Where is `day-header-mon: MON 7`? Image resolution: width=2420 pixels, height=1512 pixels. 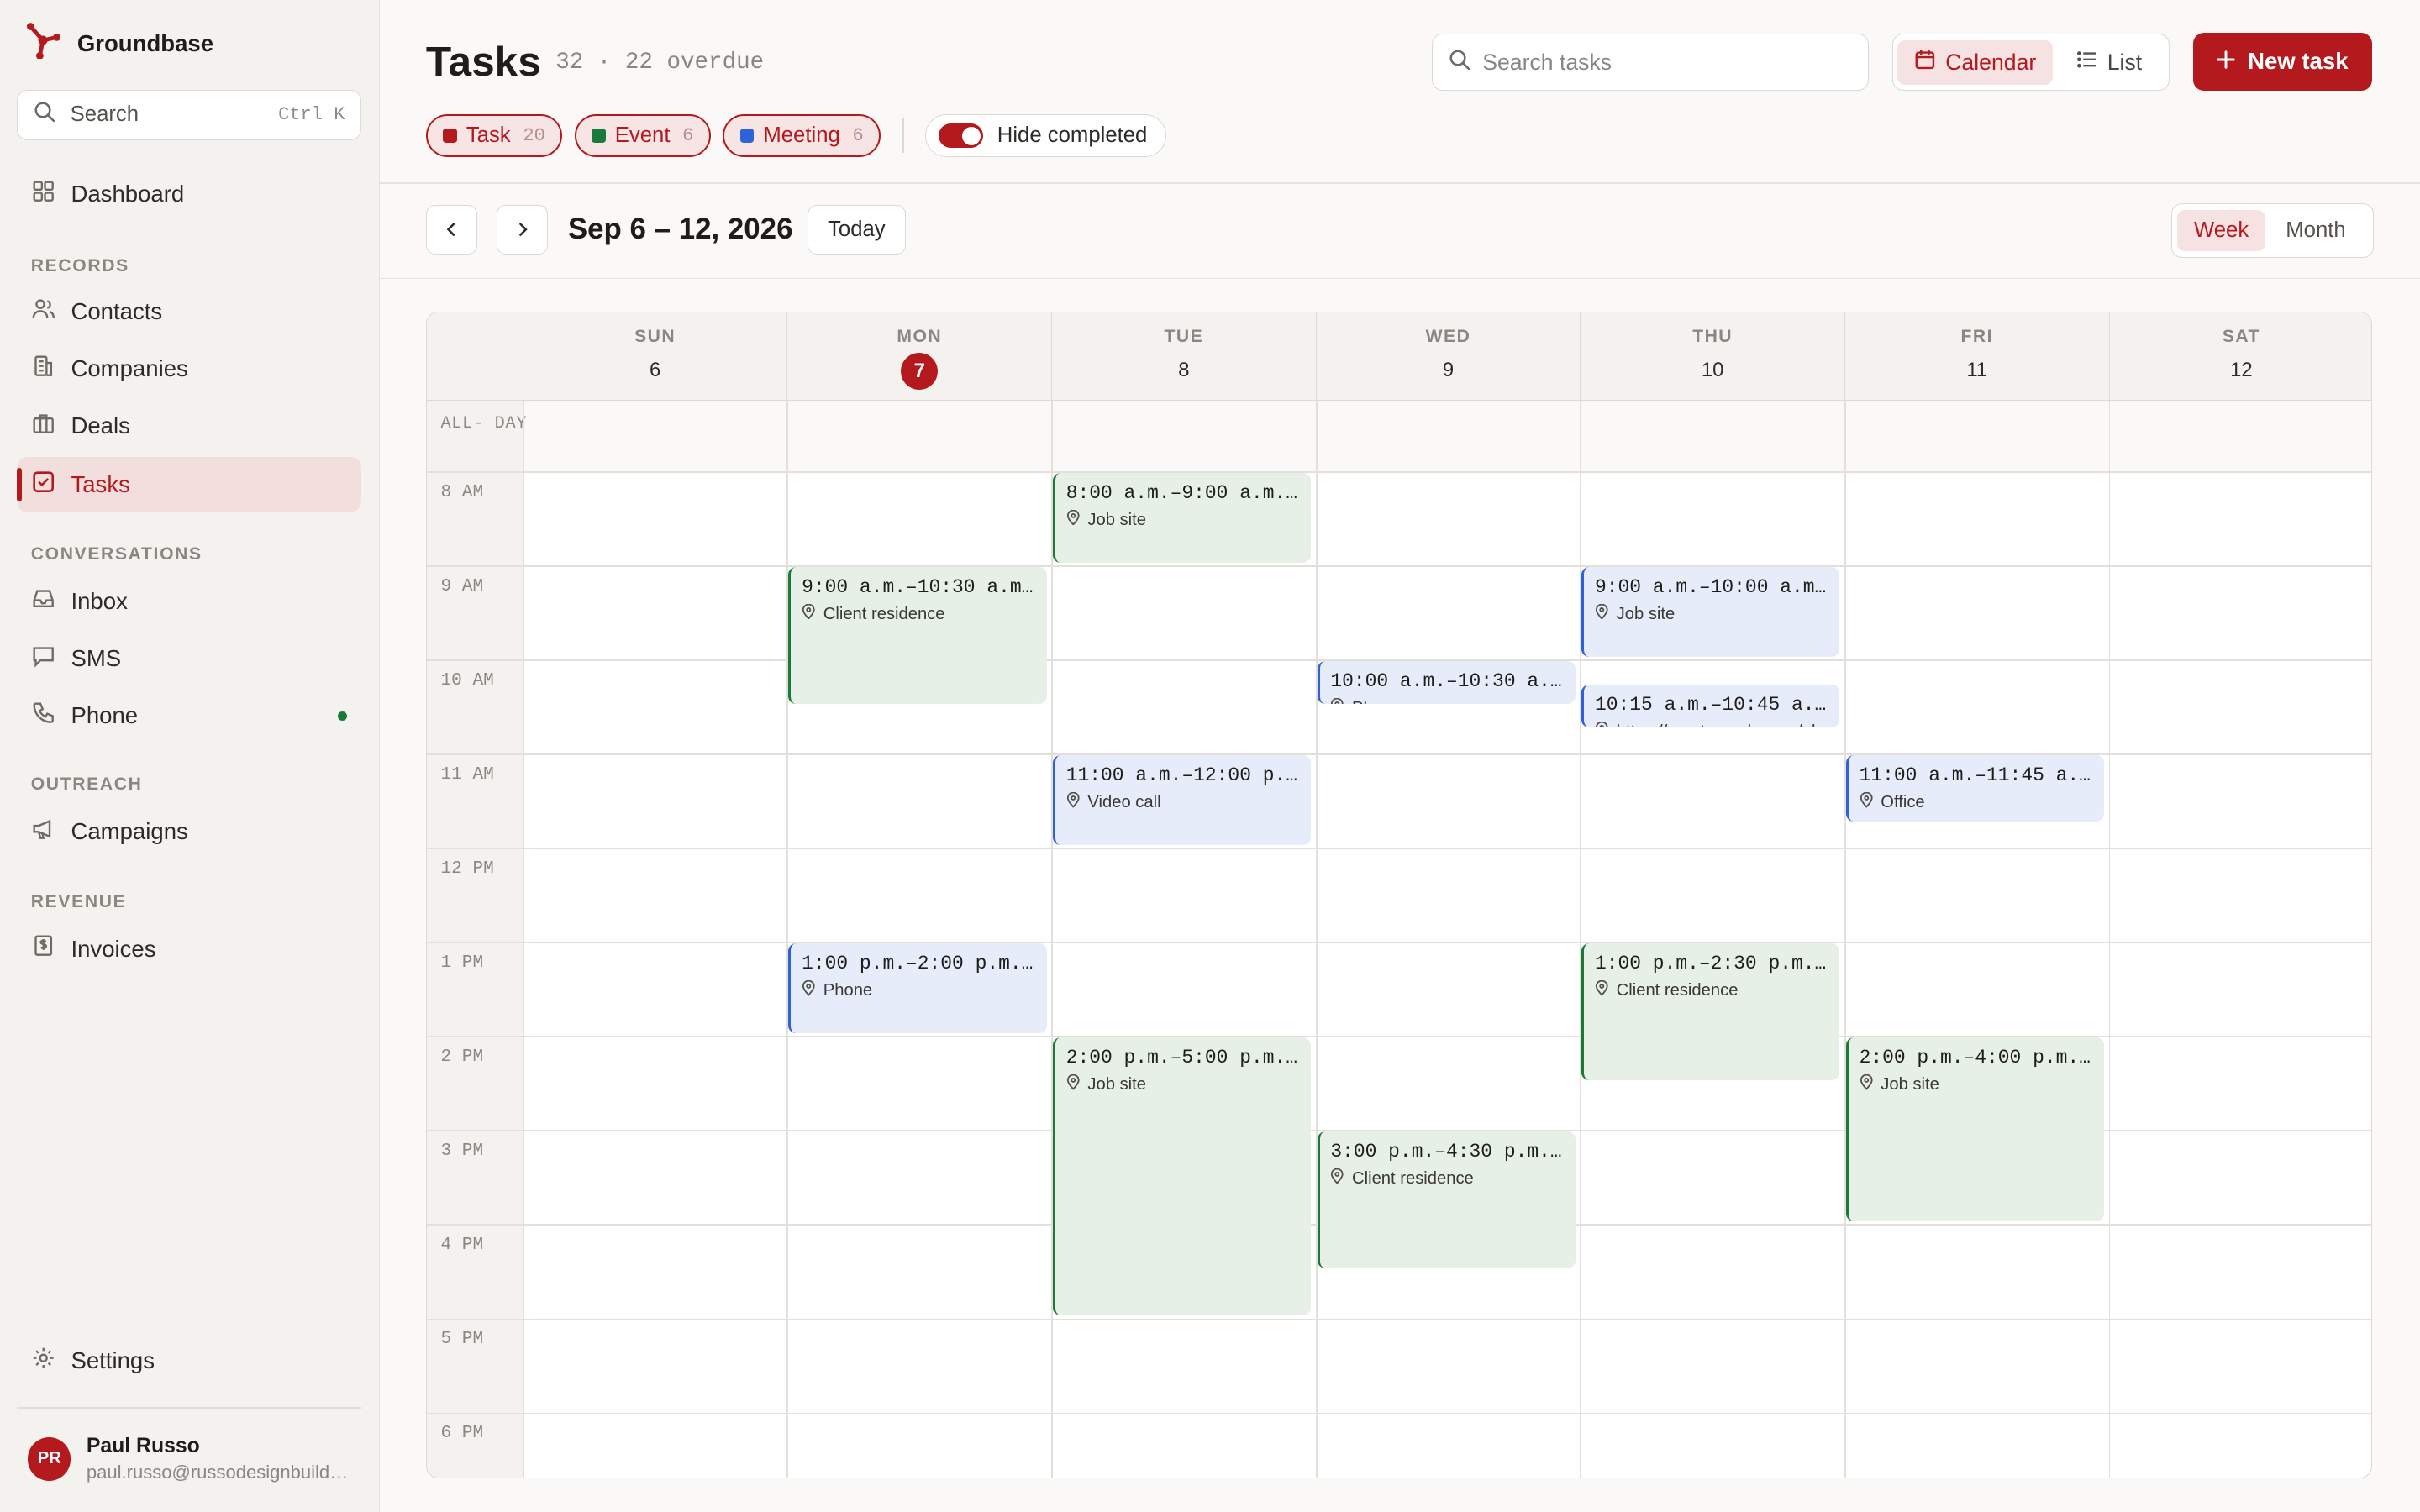 day-header-mon: MON 7 is located at coordinates (918, 356).